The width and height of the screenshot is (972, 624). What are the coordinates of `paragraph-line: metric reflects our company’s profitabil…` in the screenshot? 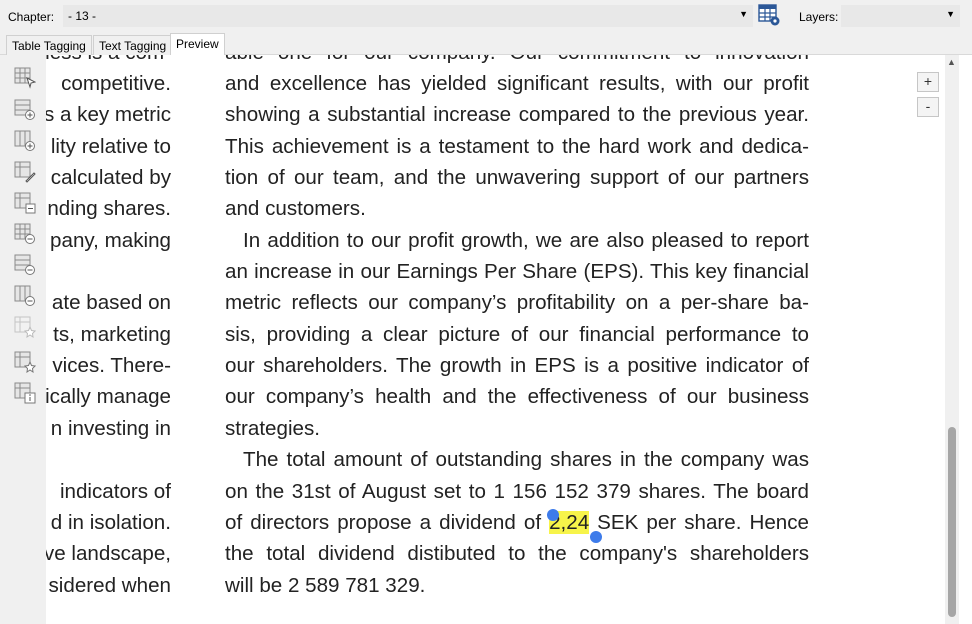 It's located at (517, 302).